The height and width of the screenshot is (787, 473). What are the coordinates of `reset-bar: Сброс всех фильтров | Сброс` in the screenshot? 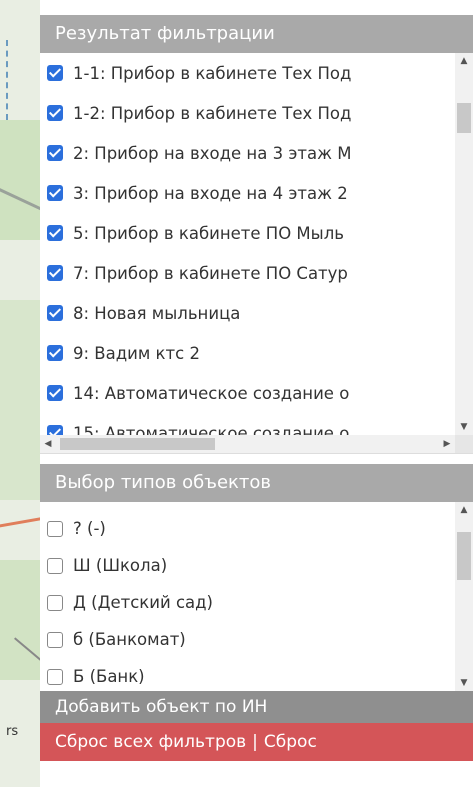 It's located at (256, 742).